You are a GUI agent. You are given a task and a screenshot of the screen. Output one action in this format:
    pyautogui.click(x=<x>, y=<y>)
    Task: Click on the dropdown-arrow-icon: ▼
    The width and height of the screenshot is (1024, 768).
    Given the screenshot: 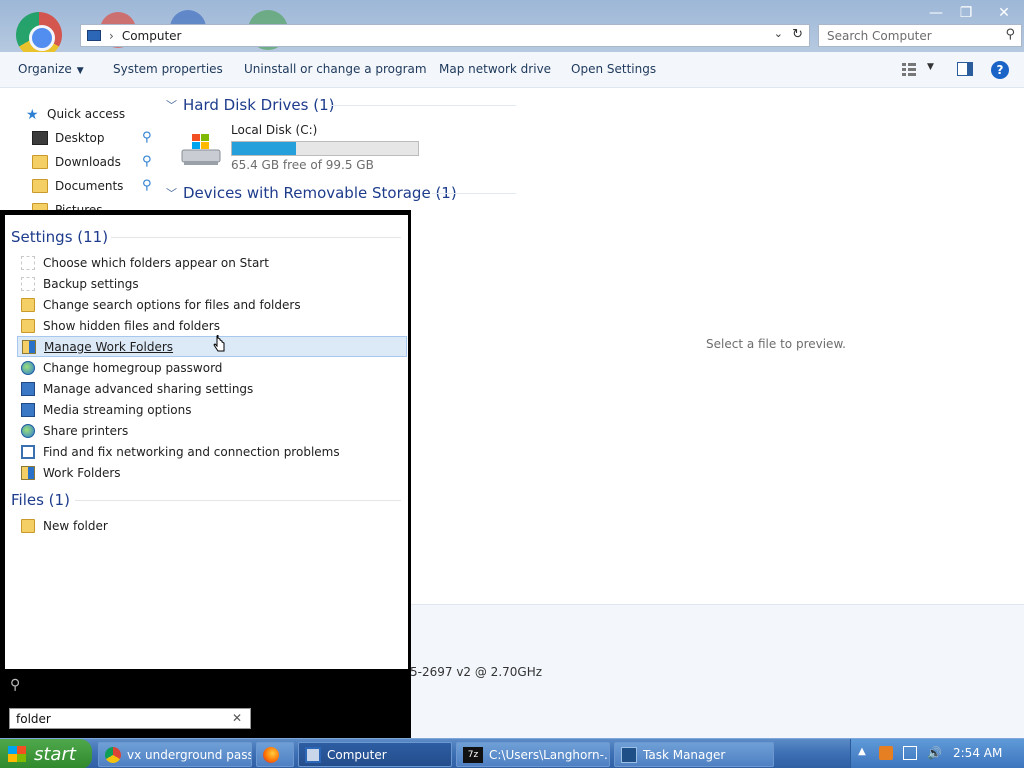 What is the action you would take?
    pyautogui.click(x=80, y=71)
    